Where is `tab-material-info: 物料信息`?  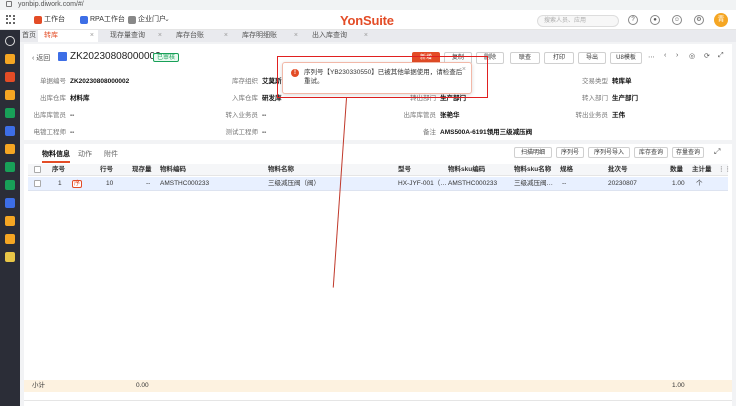
tab-material-info: 物料信息 is located at coordinates (56, 156).